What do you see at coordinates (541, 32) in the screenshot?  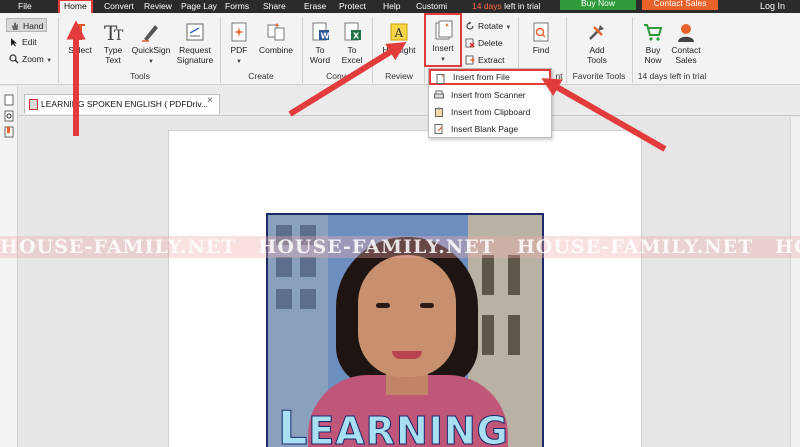 I see `find-icon` at bounding box center [541, 32].